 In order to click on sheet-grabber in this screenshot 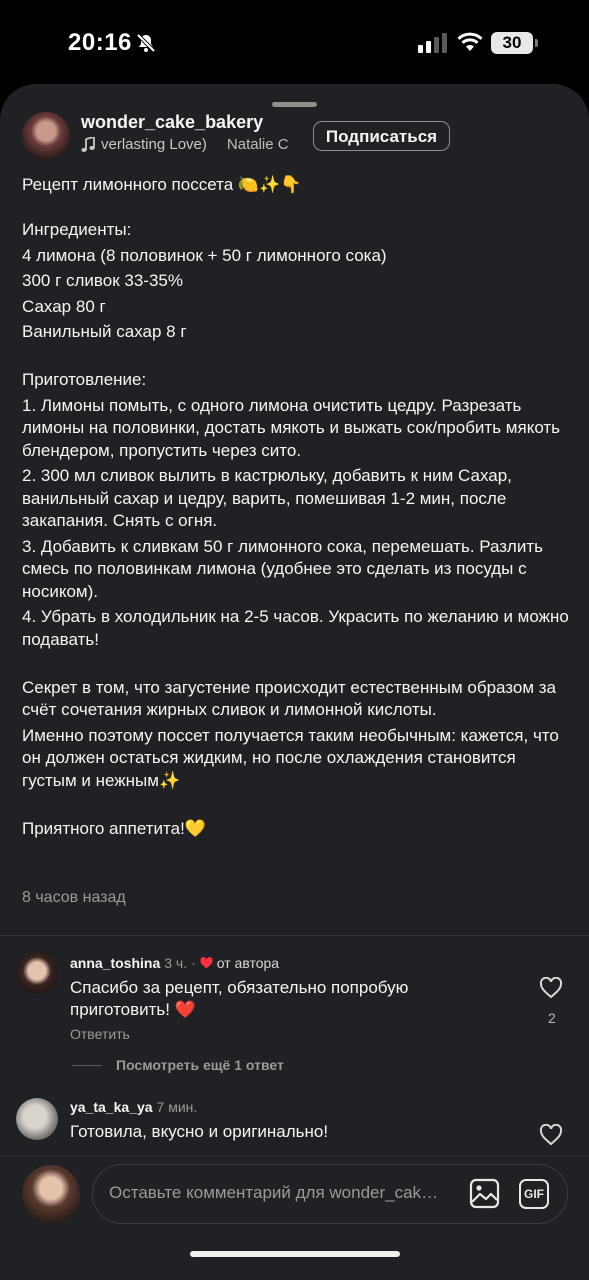, I will do `click(294, 104)`.